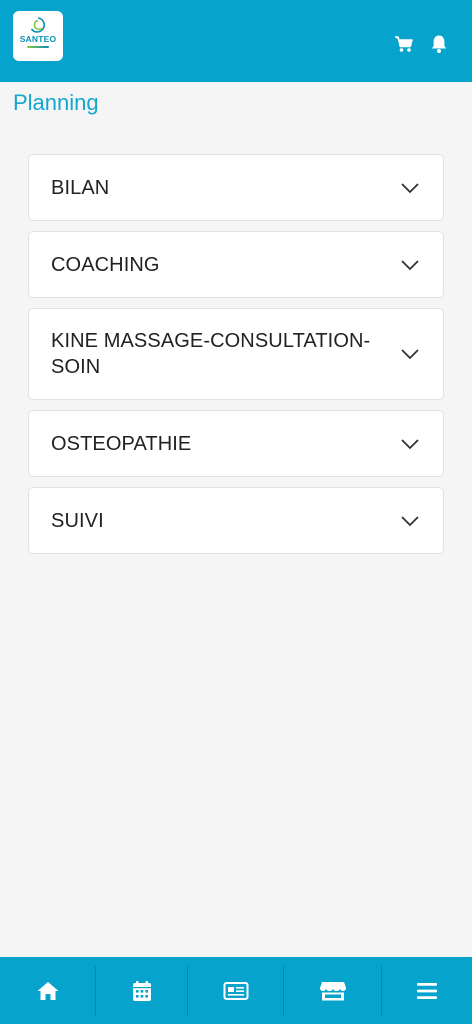 The width and height of the screenshot is (472, 1024). I want to click on nav-menu, so click(427, 990).